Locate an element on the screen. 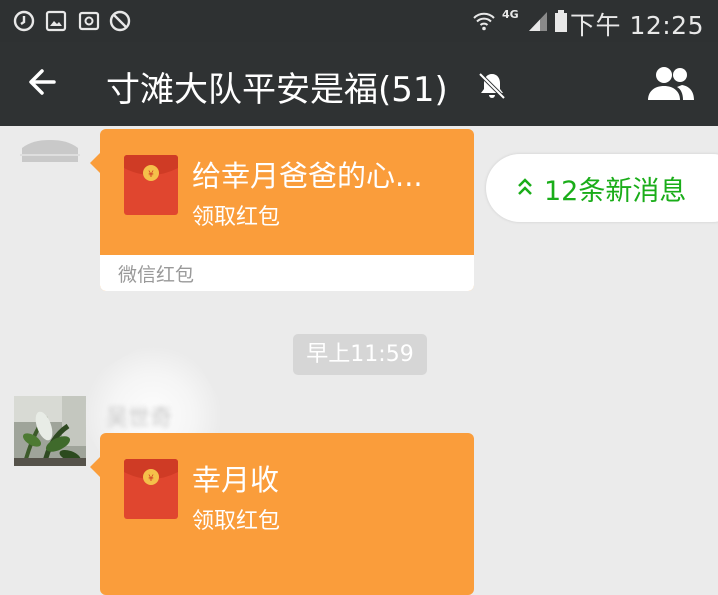 This screenshot has height=595, width=718. network-type: 4G is located at coordinates (510, 14).